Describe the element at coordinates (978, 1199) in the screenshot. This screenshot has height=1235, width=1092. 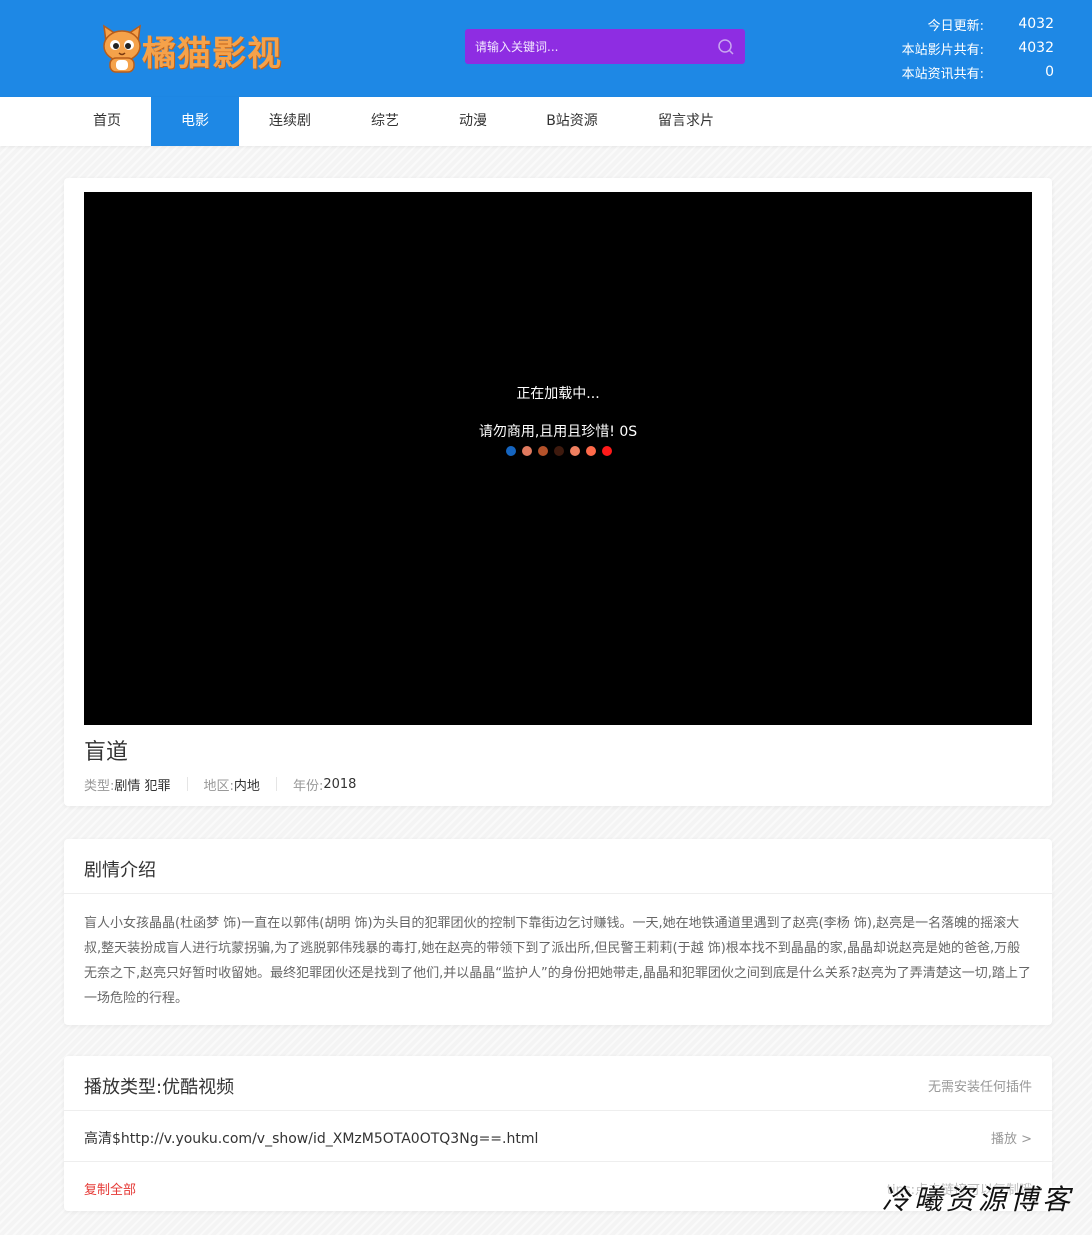
I see `watermark-text: 冷曦资源博客` at that location.